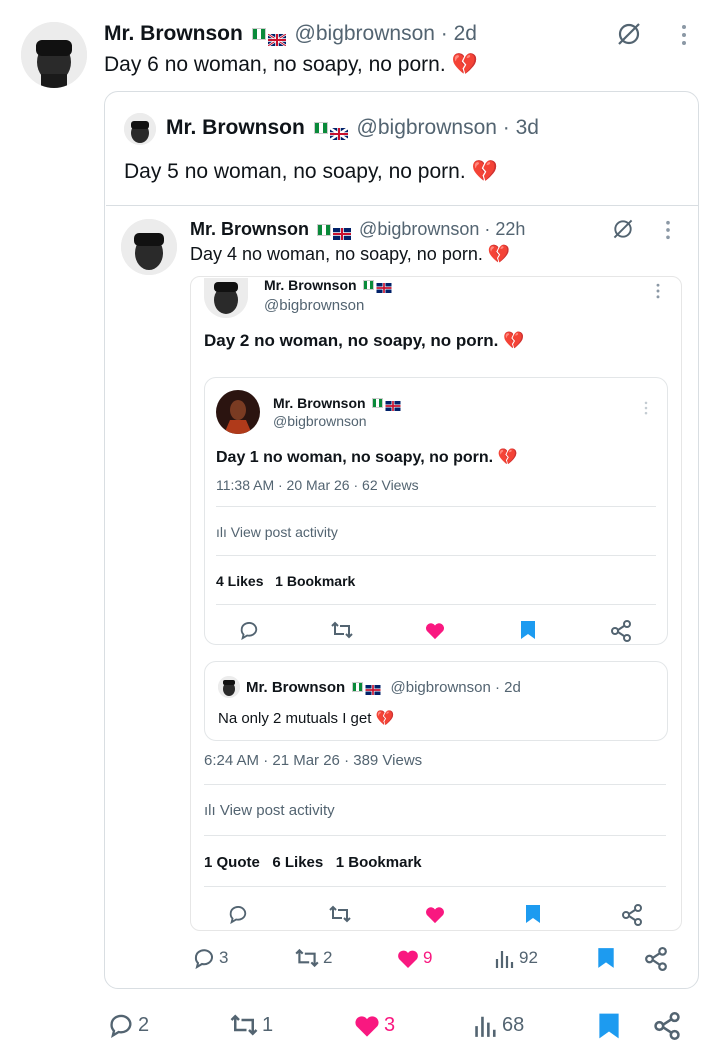 Image resolution: width=719 pixels, height=1064 pixels. I want to click on post-text: Day 2 no woman, no soapy, no porn. 💔, so click(364, 340).